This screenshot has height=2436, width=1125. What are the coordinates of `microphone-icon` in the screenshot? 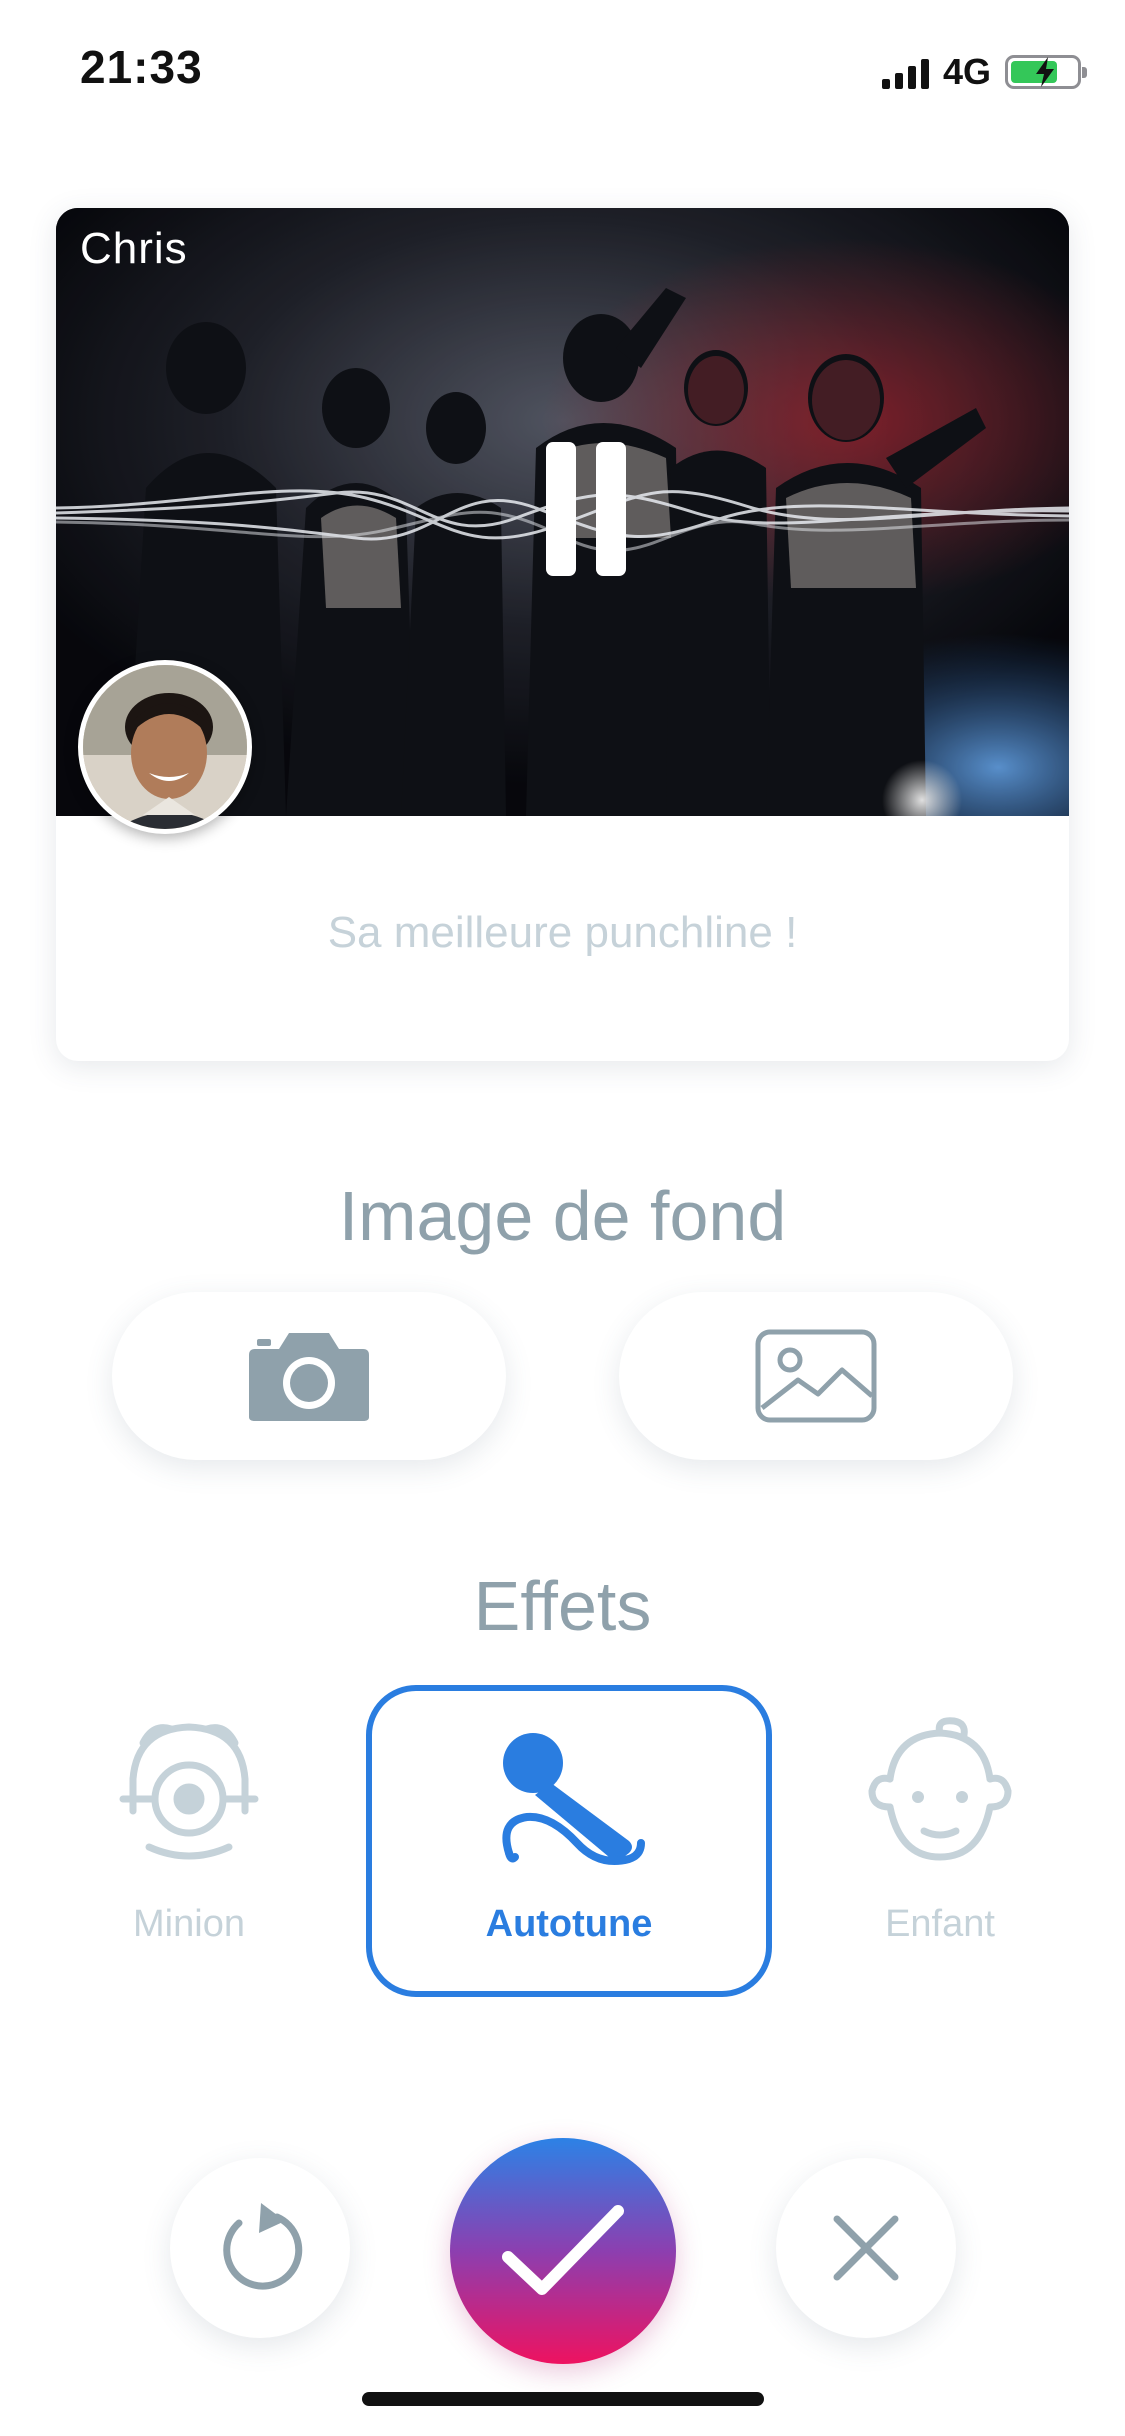 It's located at (573, 1799).